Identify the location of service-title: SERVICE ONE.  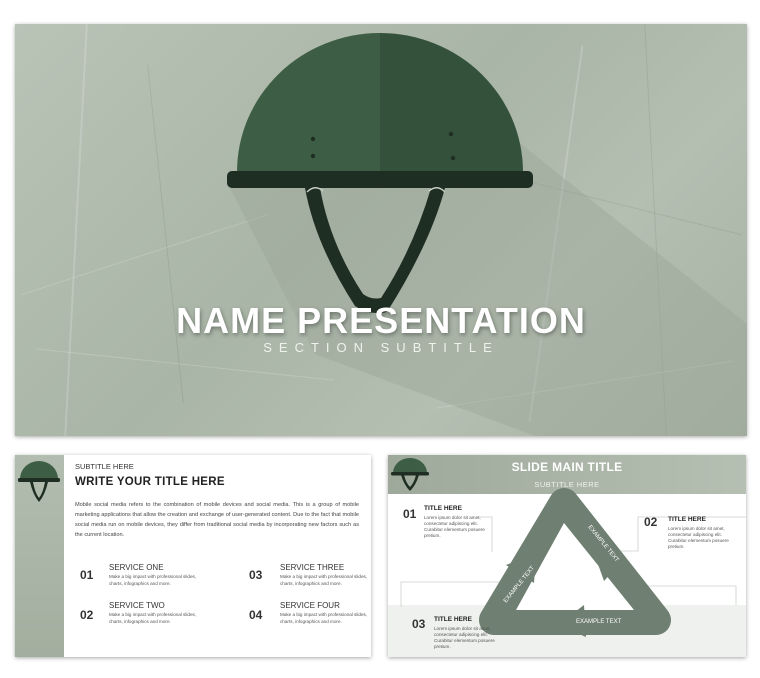
(136, 567).